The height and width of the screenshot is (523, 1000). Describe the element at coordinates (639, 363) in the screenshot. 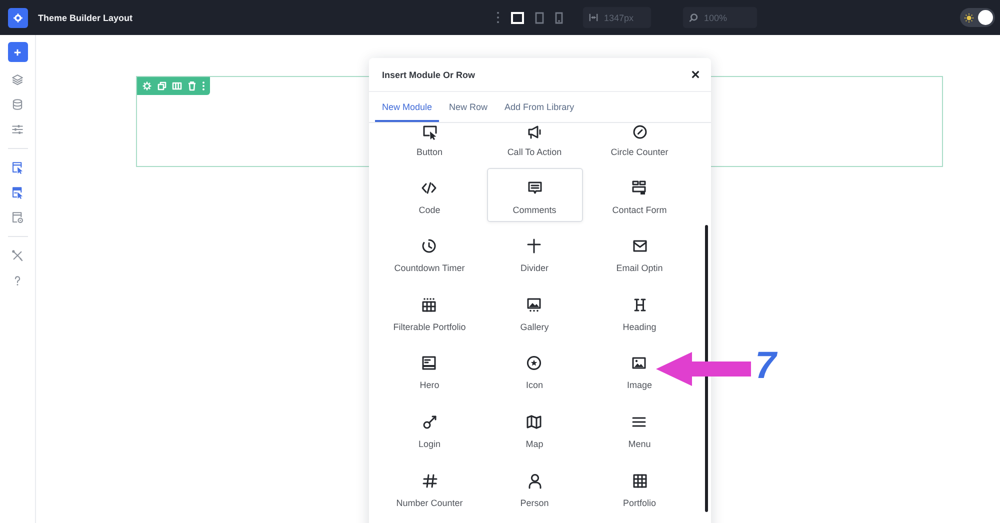

I see `image-icon` at that location.